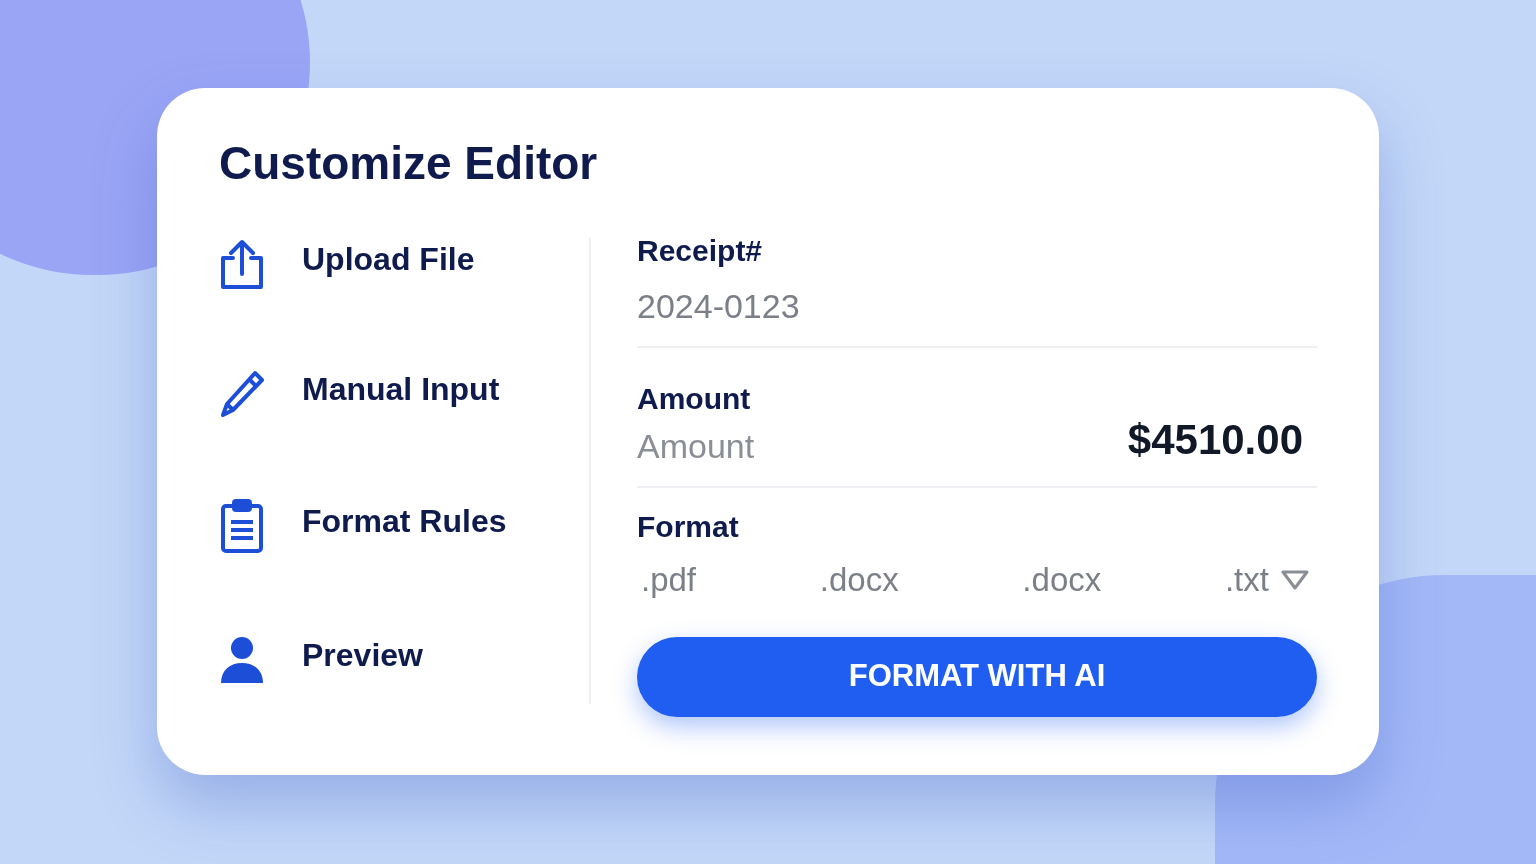  Describe the element at coordinates (401, 389) in the screenshot. I see `menu-item: Manual Input` at that location.